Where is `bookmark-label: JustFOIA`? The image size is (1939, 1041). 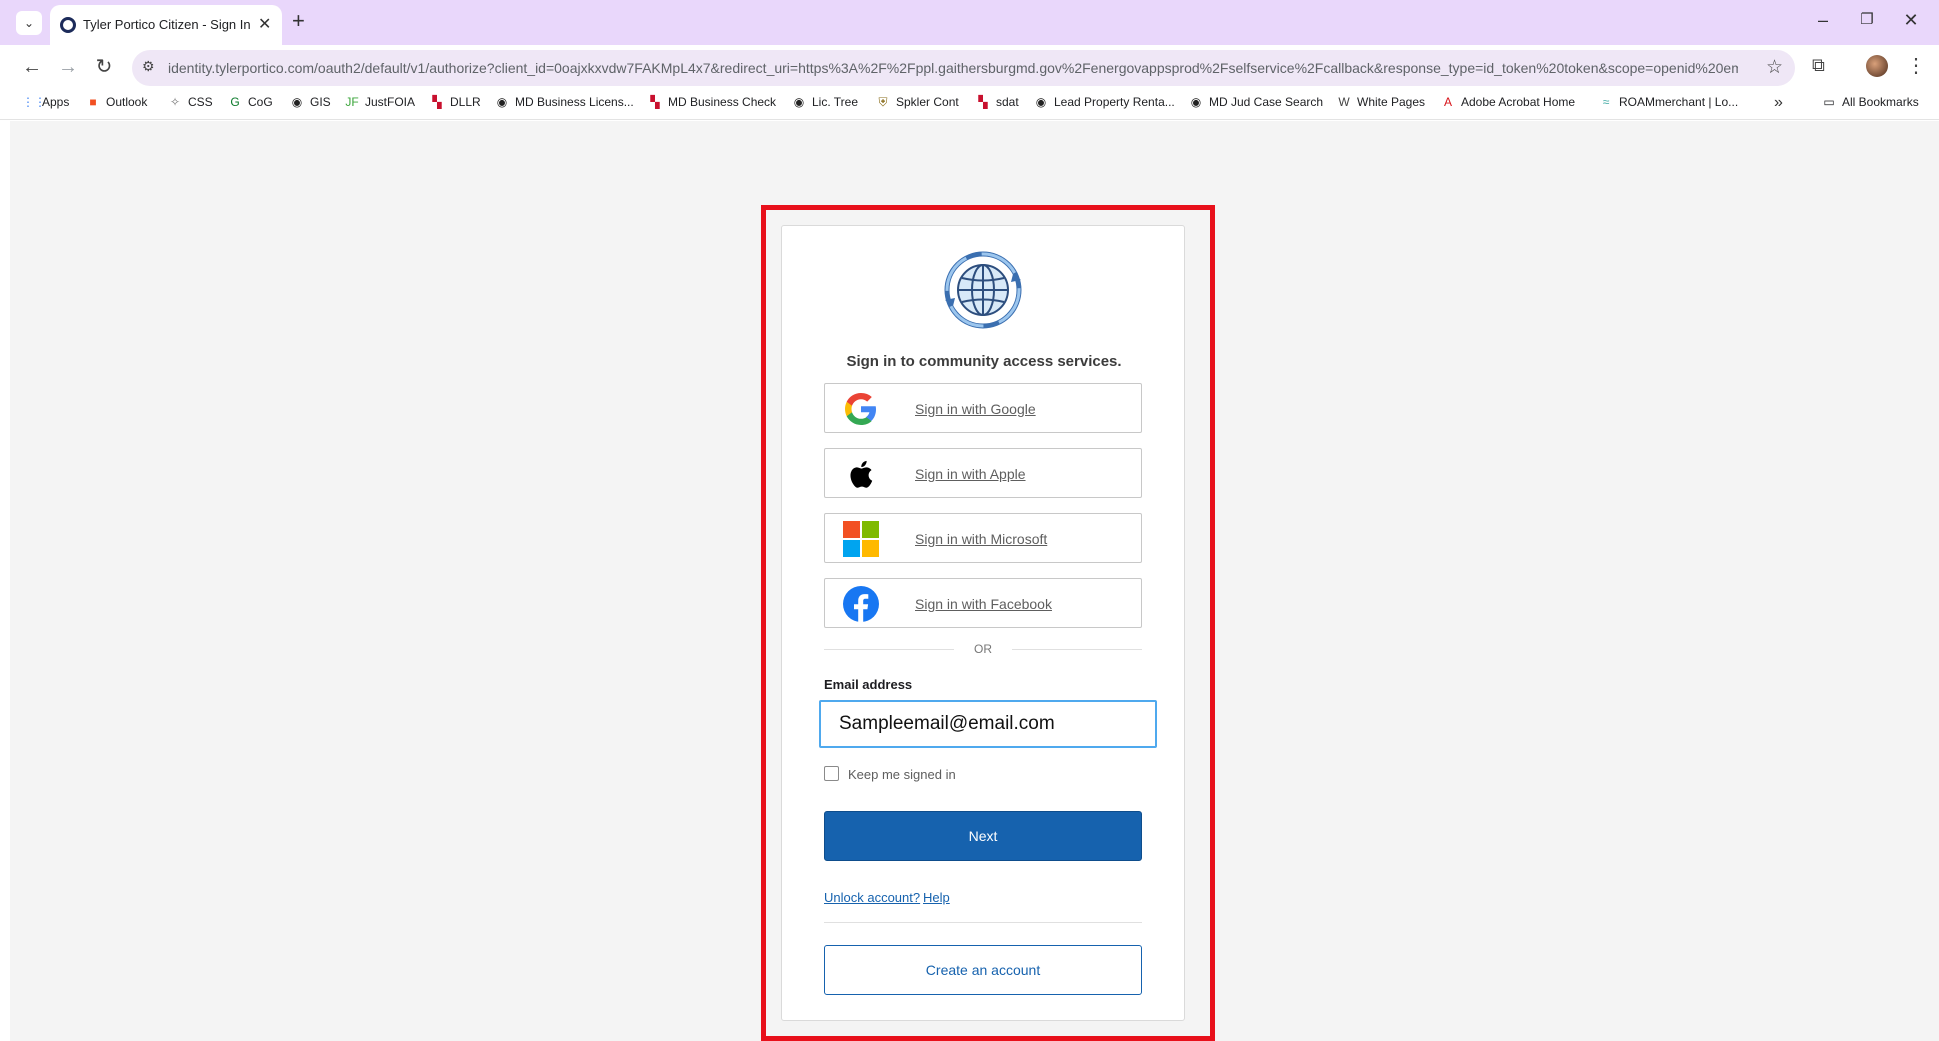 bookmark-label: JustFOIA is located at coordinates (390, 102).